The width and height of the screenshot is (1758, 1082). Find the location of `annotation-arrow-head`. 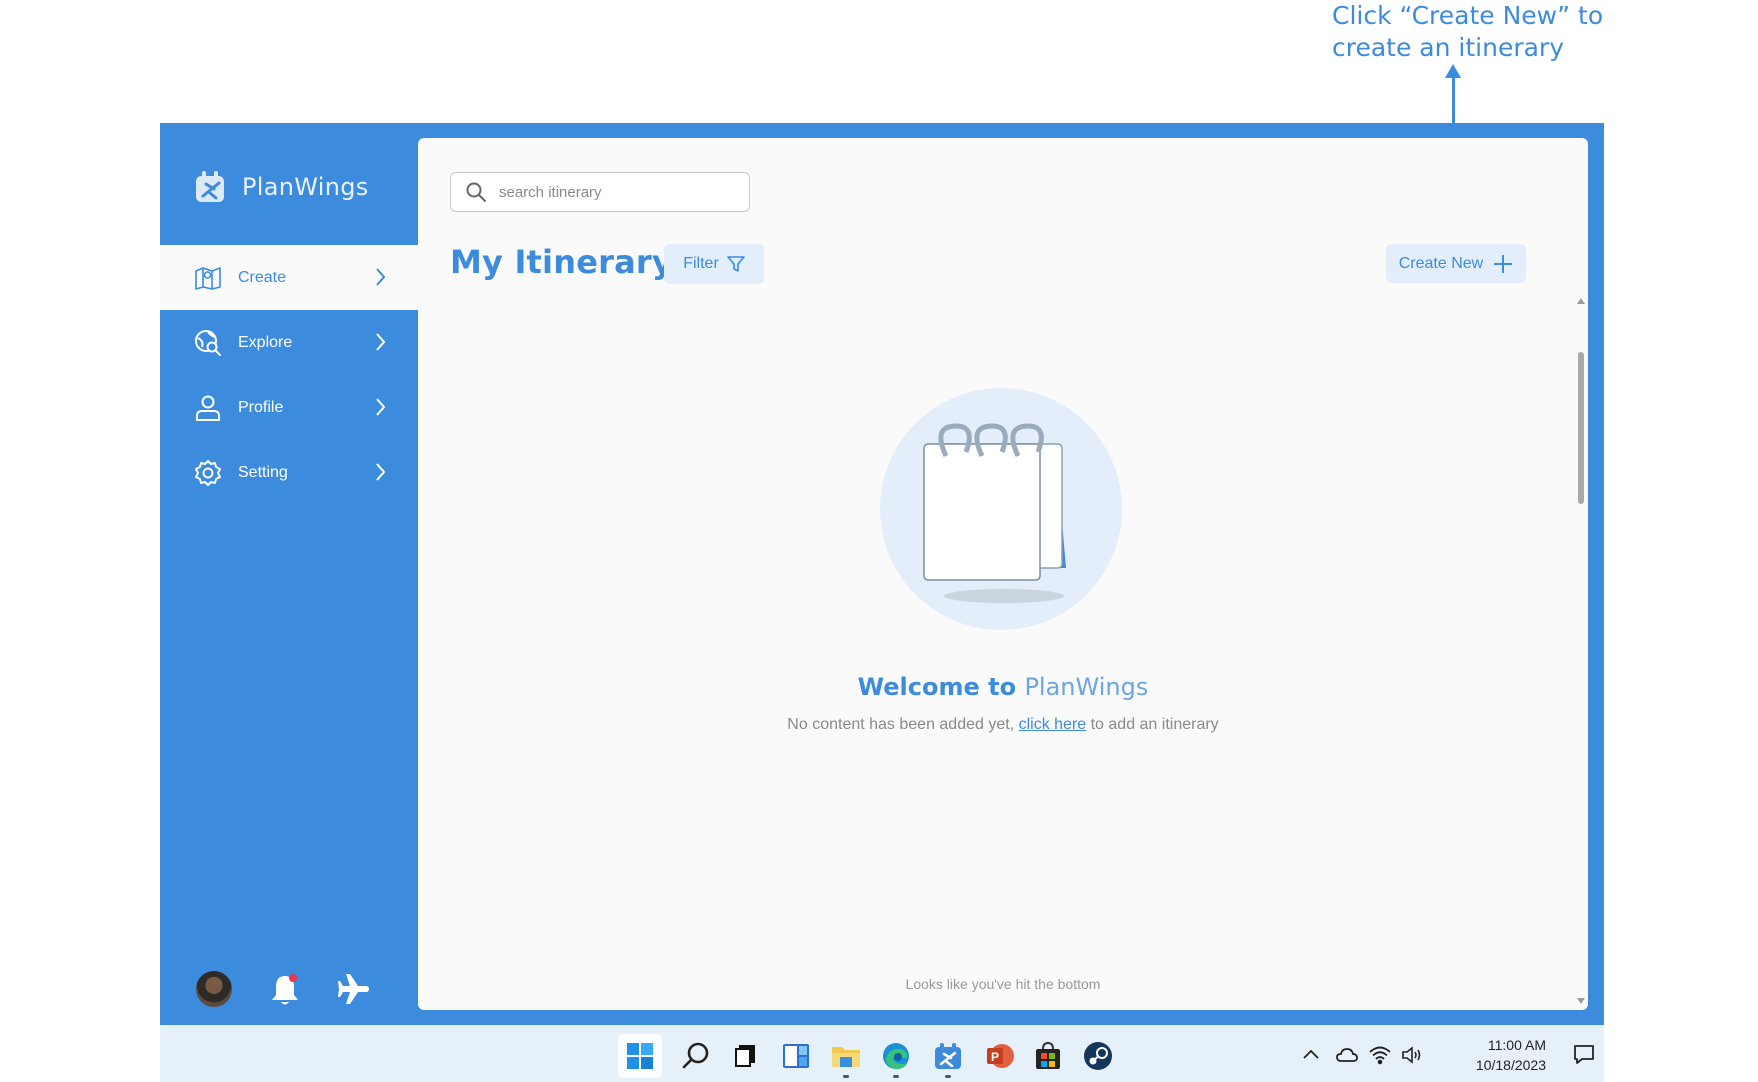

annotation-arrow-head is located at coordinates (1453, 71).